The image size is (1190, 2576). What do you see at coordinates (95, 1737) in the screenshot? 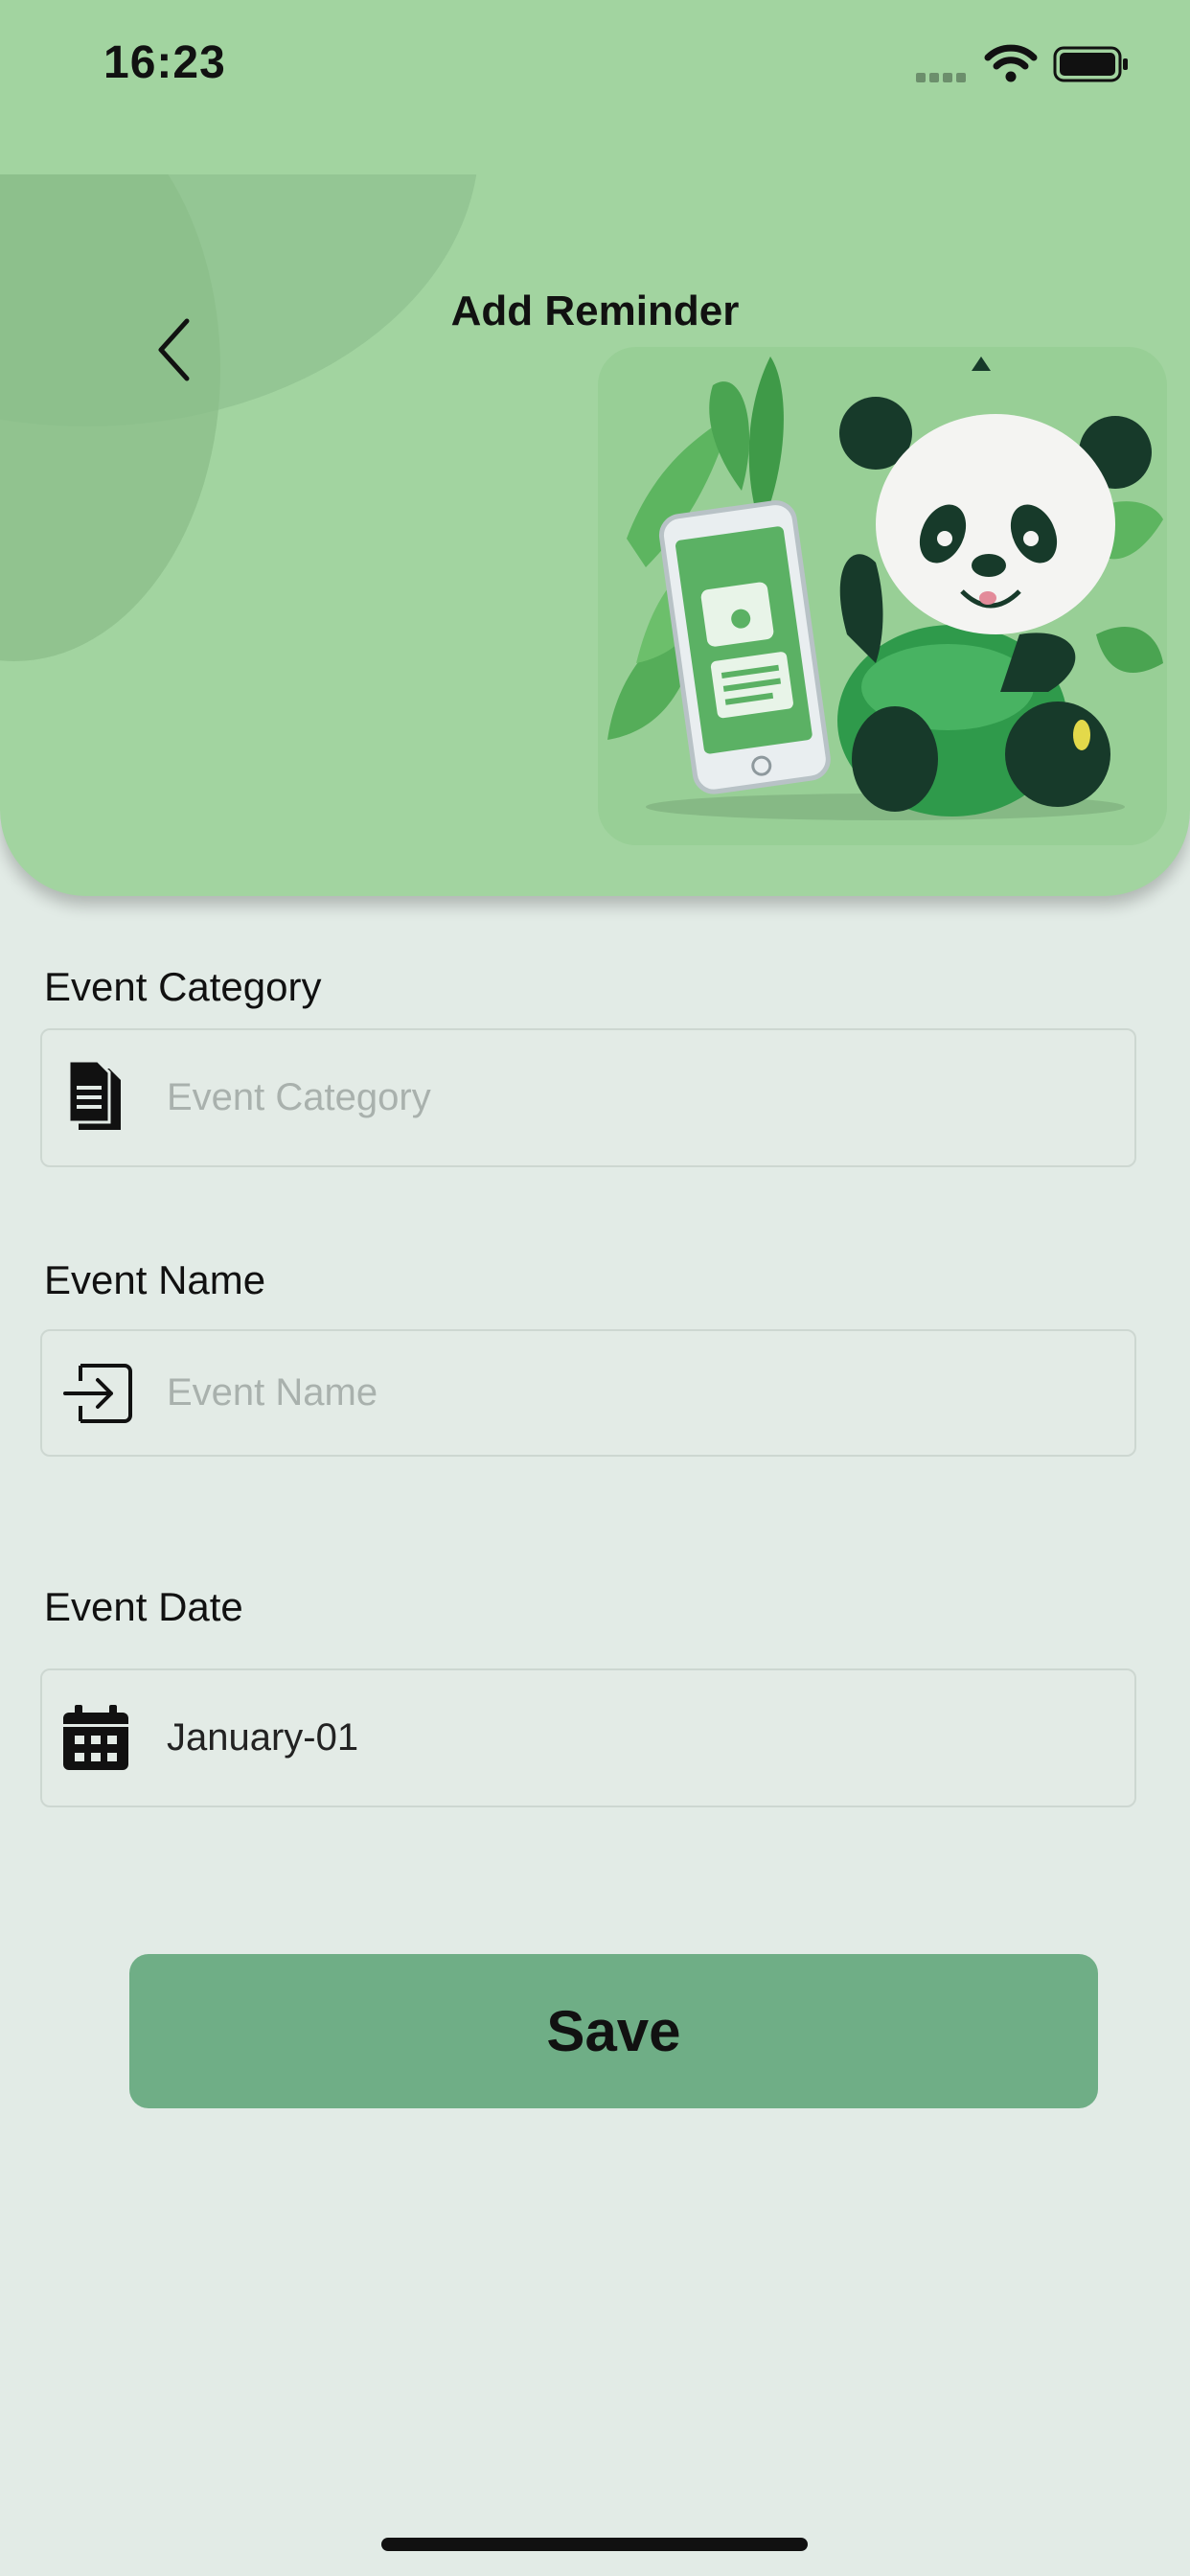
I see `calendar-icon` at bounding box center [95, 1737].